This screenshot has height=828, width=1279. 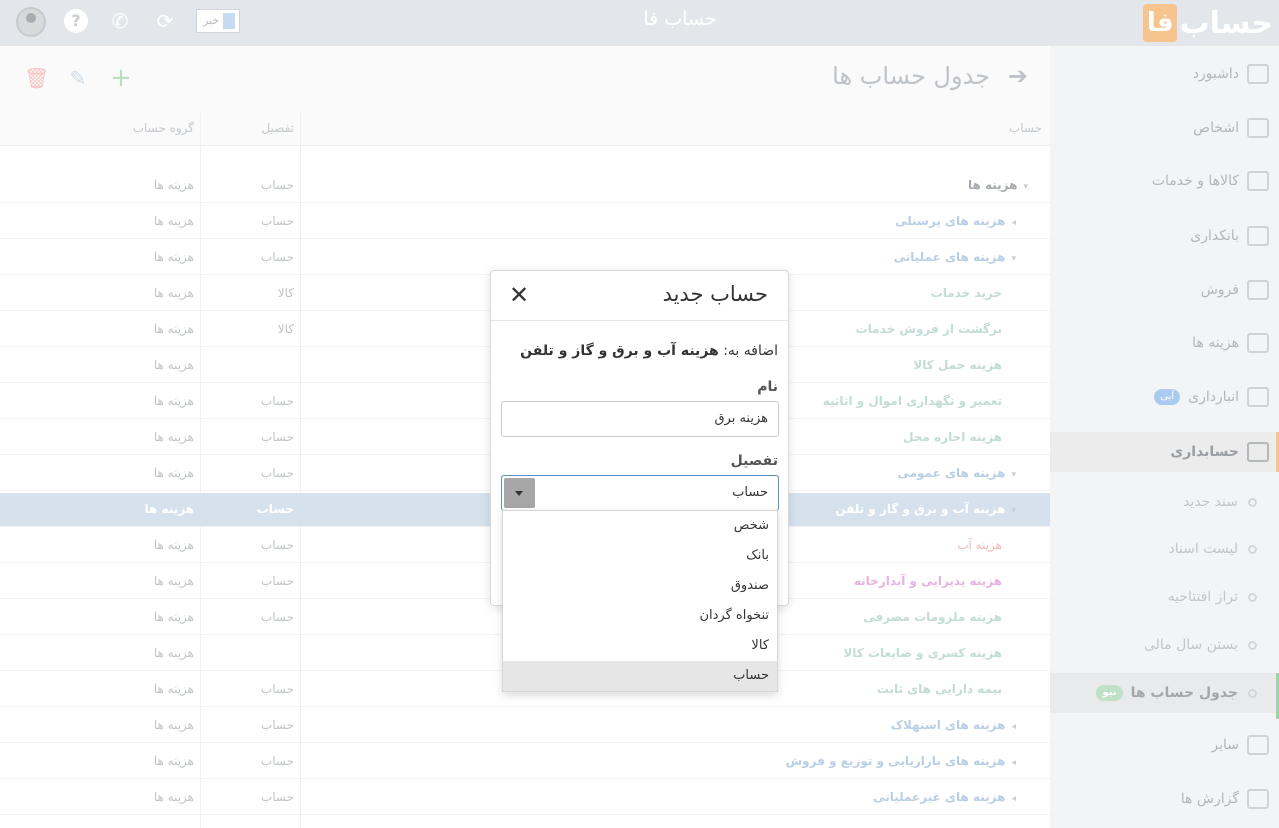 I want to click on sidebar-item-expenses: هزینه ها, so click(x=1164, y=343).